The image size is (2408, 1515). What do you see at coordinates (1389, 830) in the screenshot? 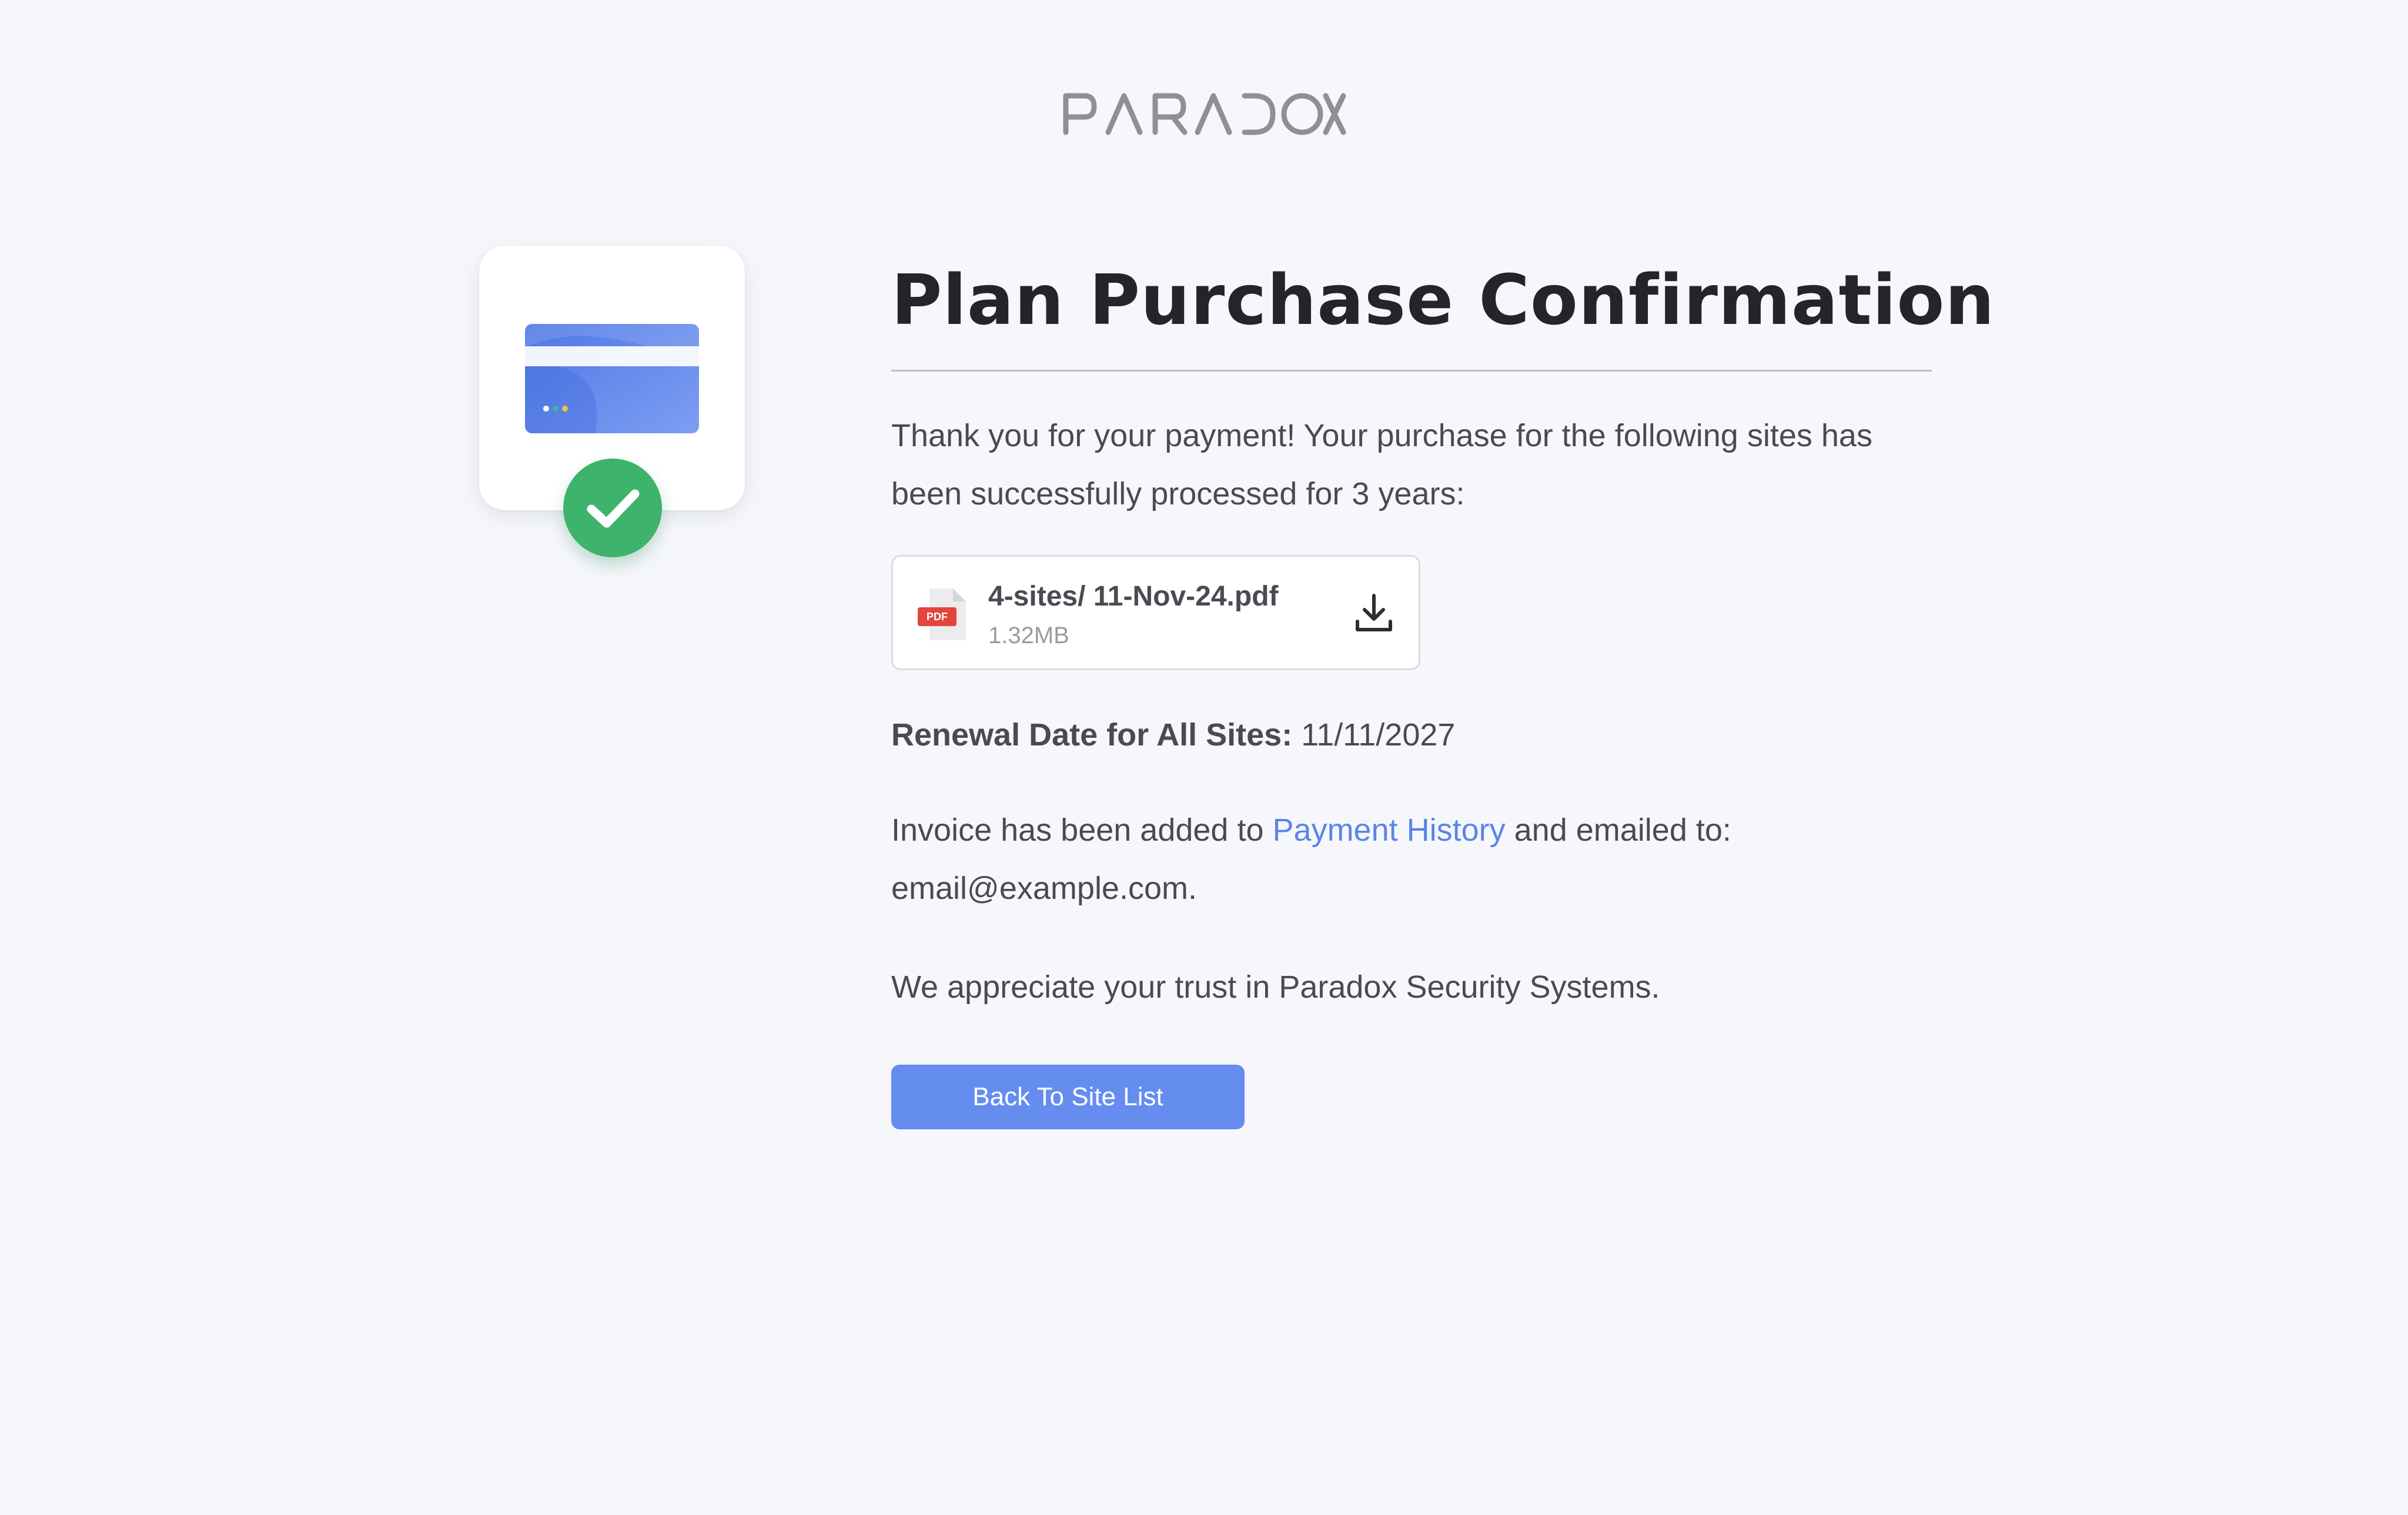
I see `payment-history-link: Payment History` at bounding box center [1389, 830].